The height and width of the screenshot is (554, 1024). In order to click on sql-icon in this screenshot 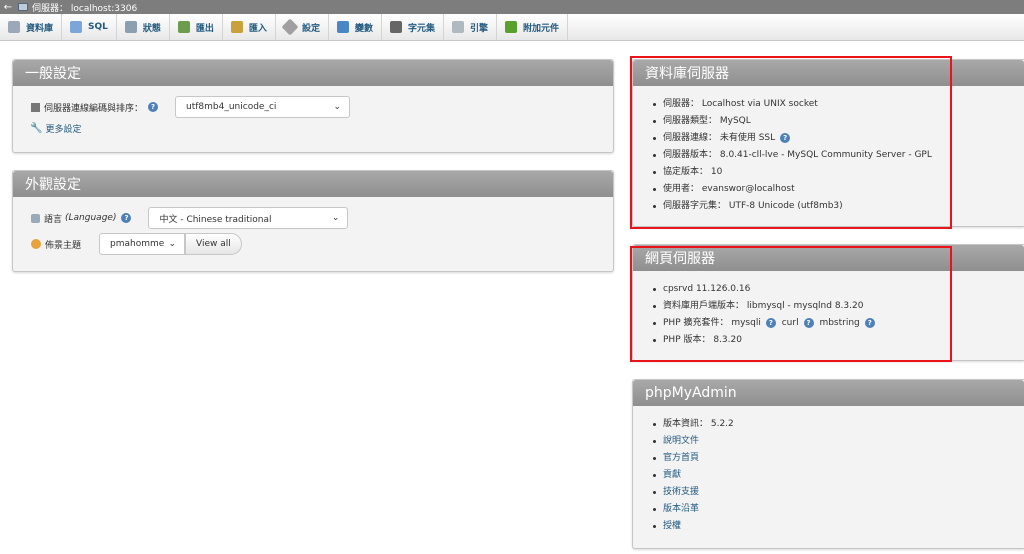, I will do `click(76, 27)`.